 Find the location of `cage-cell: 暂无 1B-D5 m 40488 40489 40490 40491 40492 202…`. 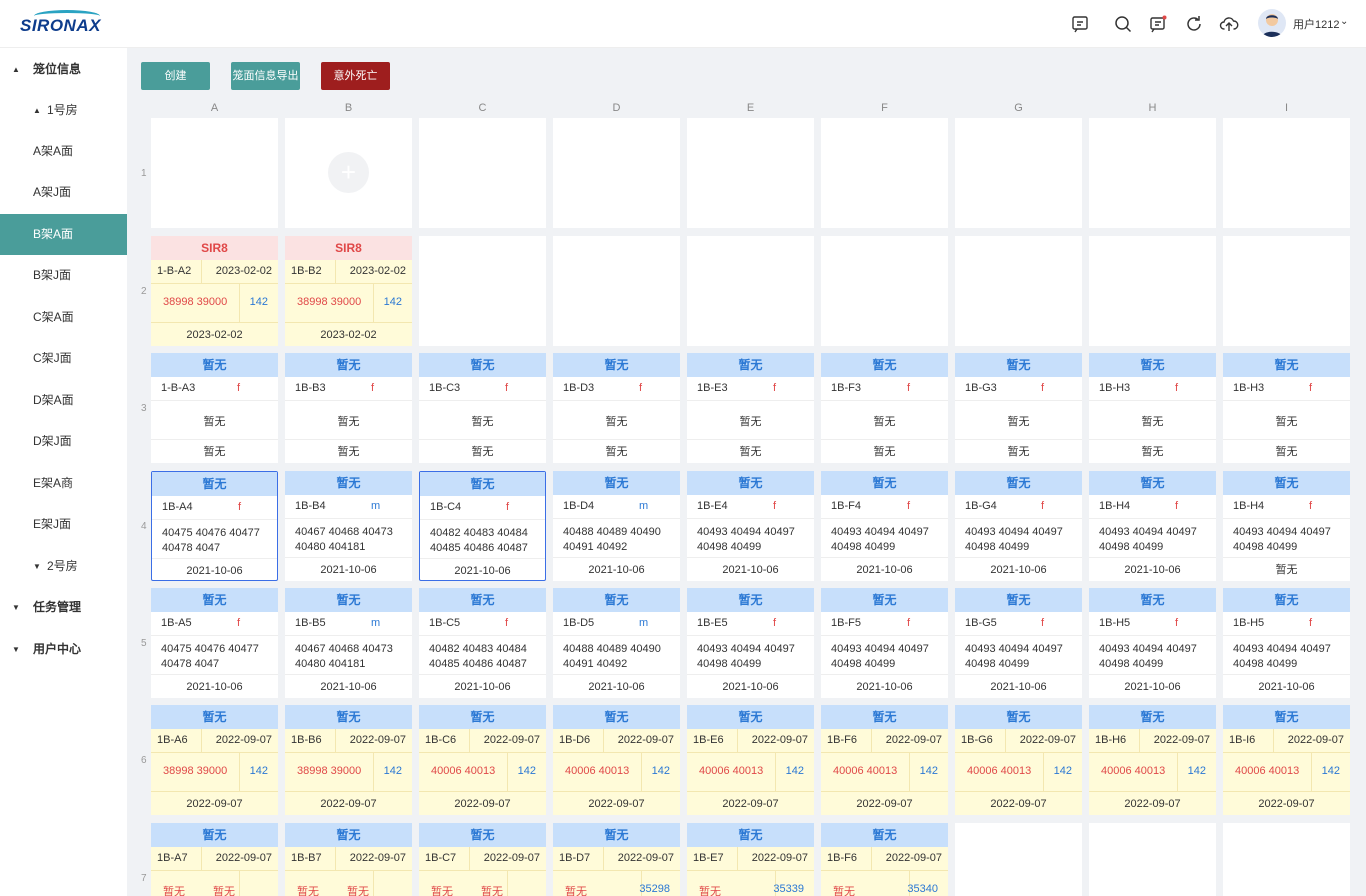

cage-cell: 暂无 1B-D5 m 40488 40489 40490 40491 40492 202… is located at coordinates (616, 643).